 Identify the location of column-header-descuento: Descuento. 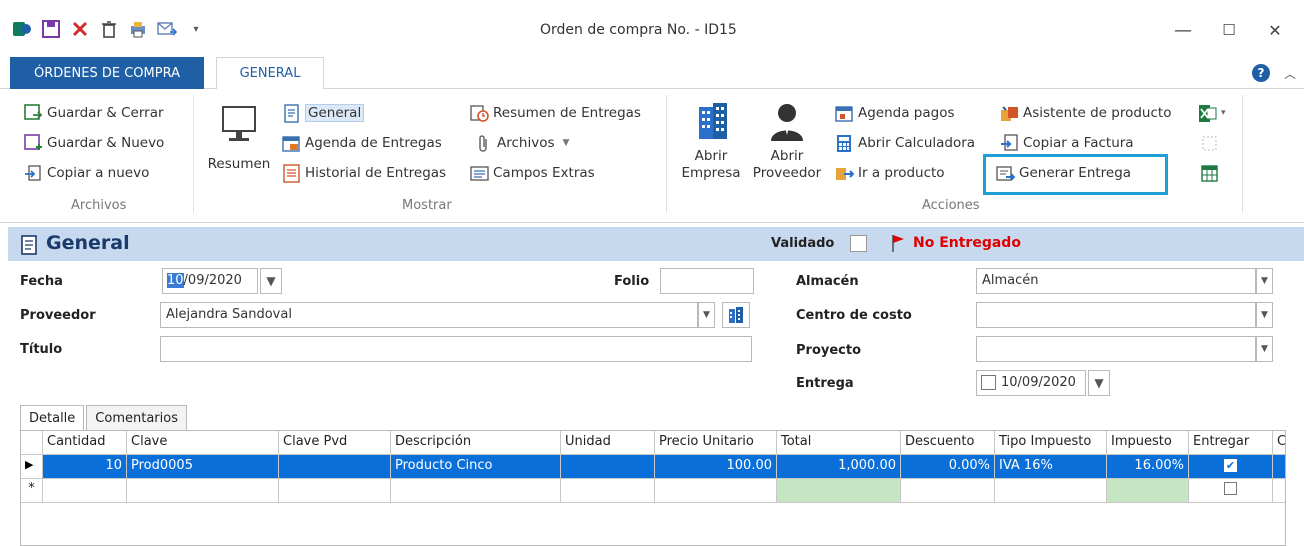
(948, 443).